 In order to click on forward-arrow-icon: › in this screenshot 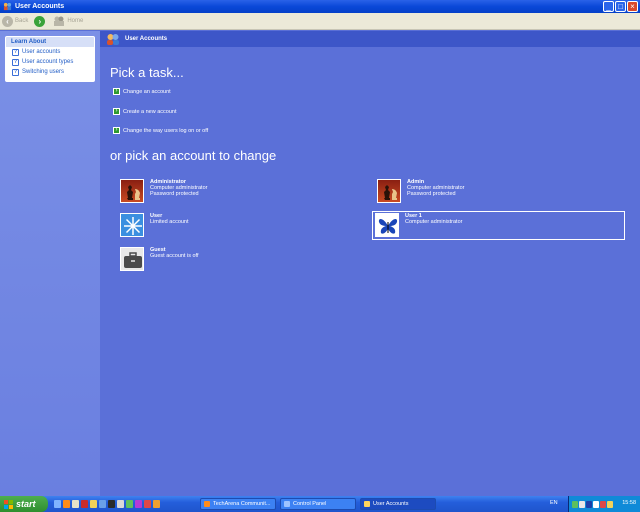, I will do `click(40, 21)`.